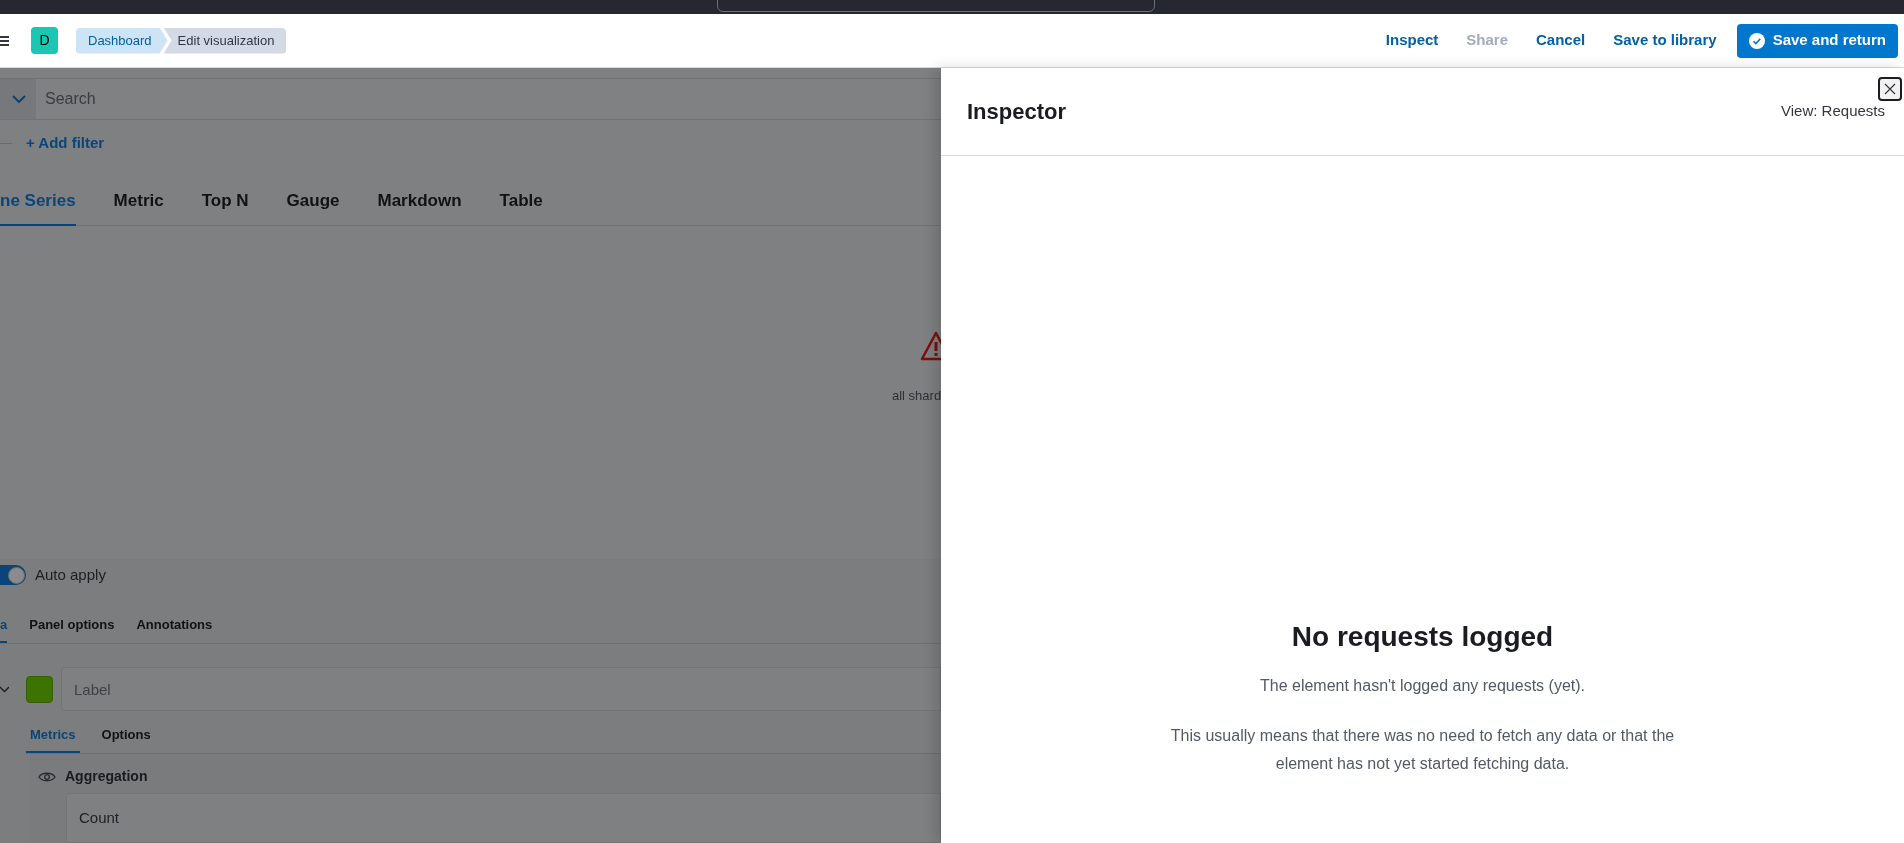  I want to click on empty-state-text: The element hasn't logged any requests (yet)., so click(1422, 686).